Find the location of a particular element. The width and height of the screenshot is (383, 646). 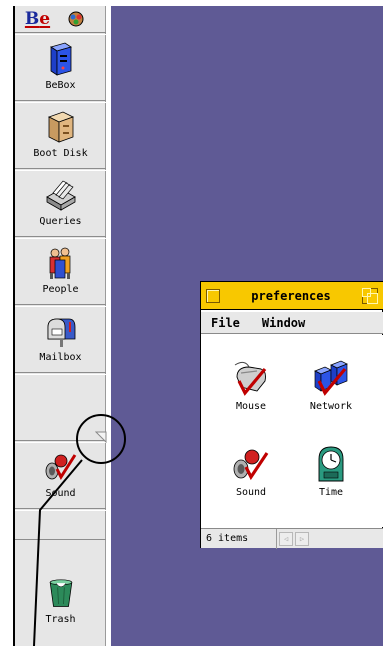

zoom-icon is located at coordinates (370, 295).